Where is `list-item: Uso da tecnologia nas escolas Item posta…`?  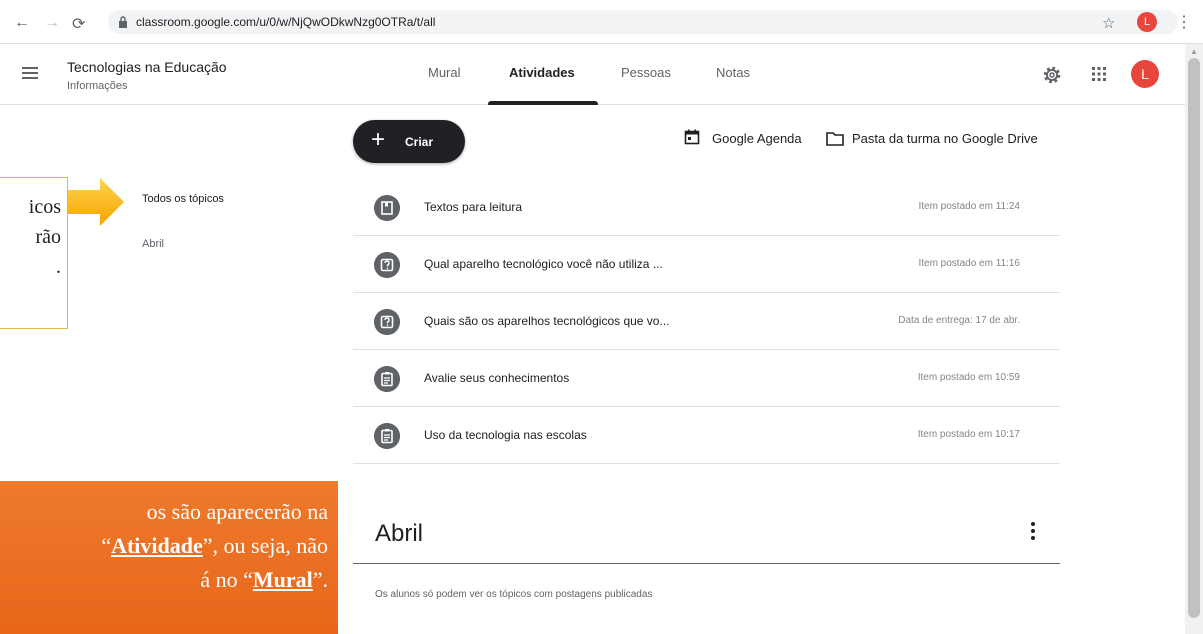
list-item: Uso da tecnologia nas escolas Item posta… is located at coordinates (706, 435).